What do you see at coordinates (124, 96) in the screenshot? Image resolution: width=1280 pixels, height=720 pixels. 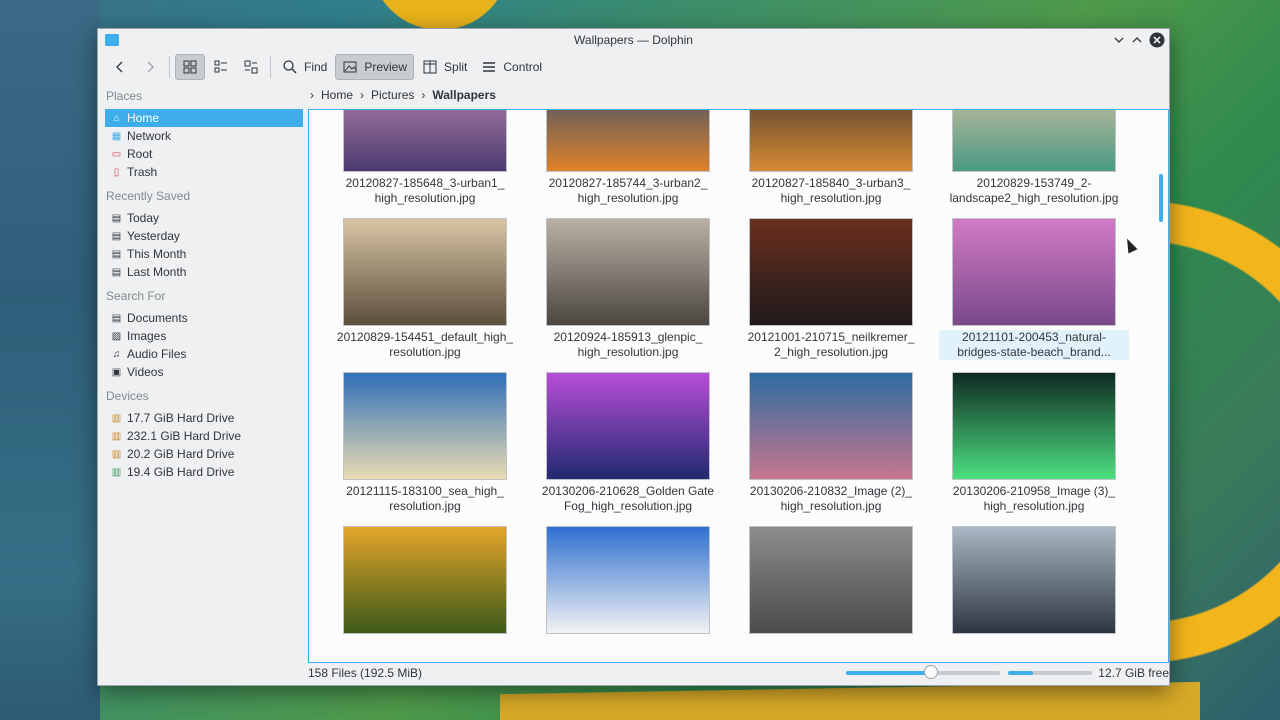 I see `places-header: Places` at bounding box center [124, 96].